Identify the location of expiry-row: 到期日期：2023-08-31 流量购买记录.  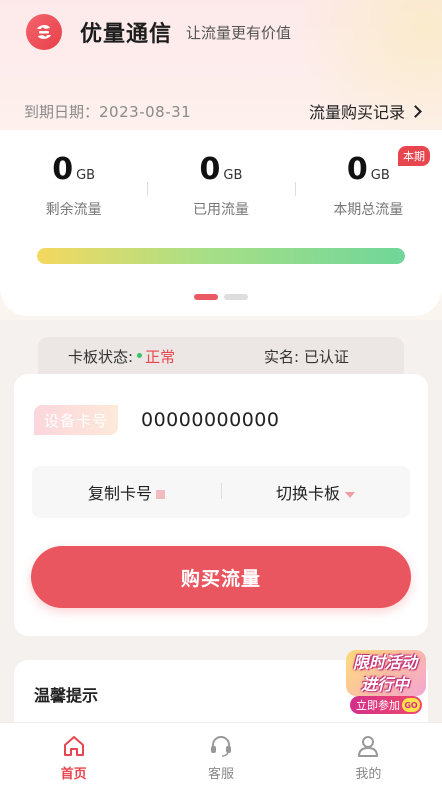
(223, 111).